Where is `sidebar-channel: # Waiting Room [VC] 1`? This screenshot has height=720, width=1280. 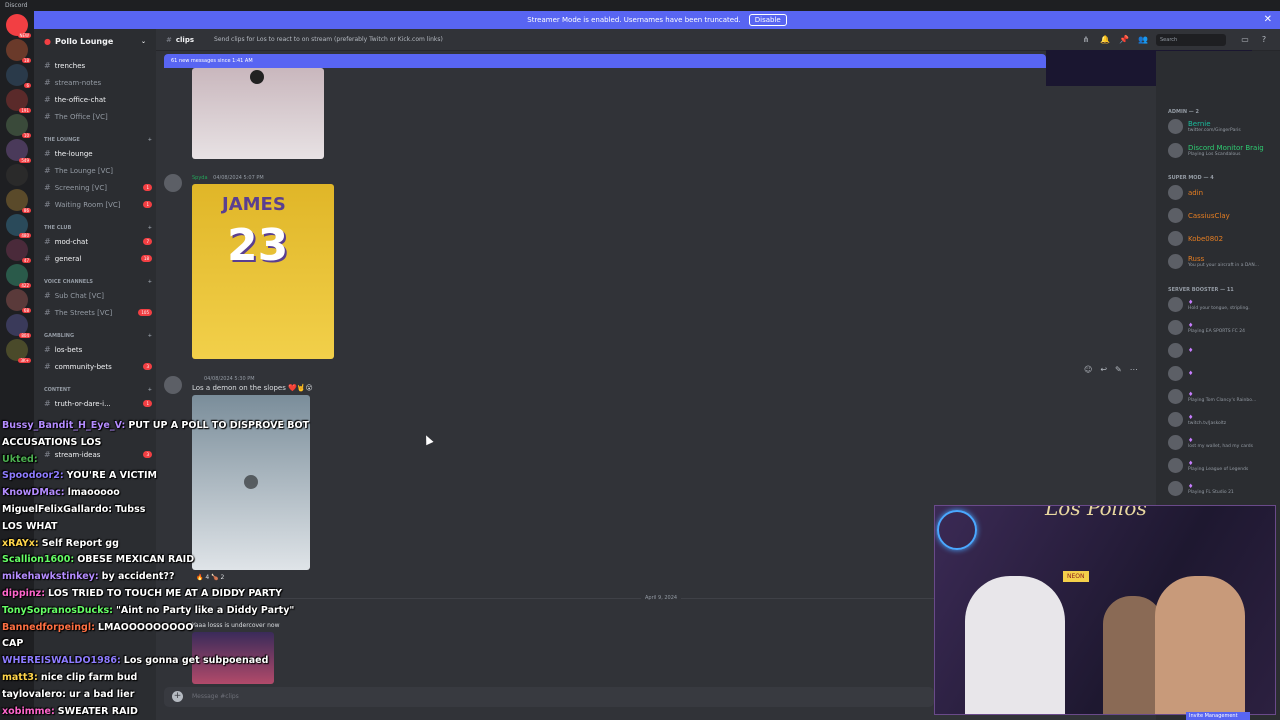
sidebar-channel: # Waiting Room [VC] 1 is located at coordinates (98, 204).